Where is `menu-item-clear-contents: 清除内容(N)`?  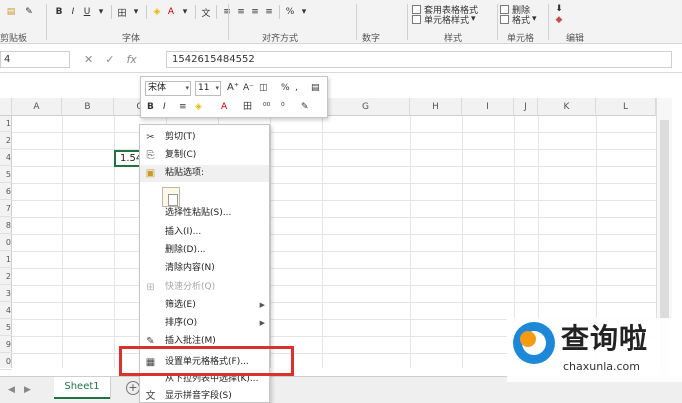 menu-item-clear-contents: 清除内容(N) is located at coordinates (204, 268).